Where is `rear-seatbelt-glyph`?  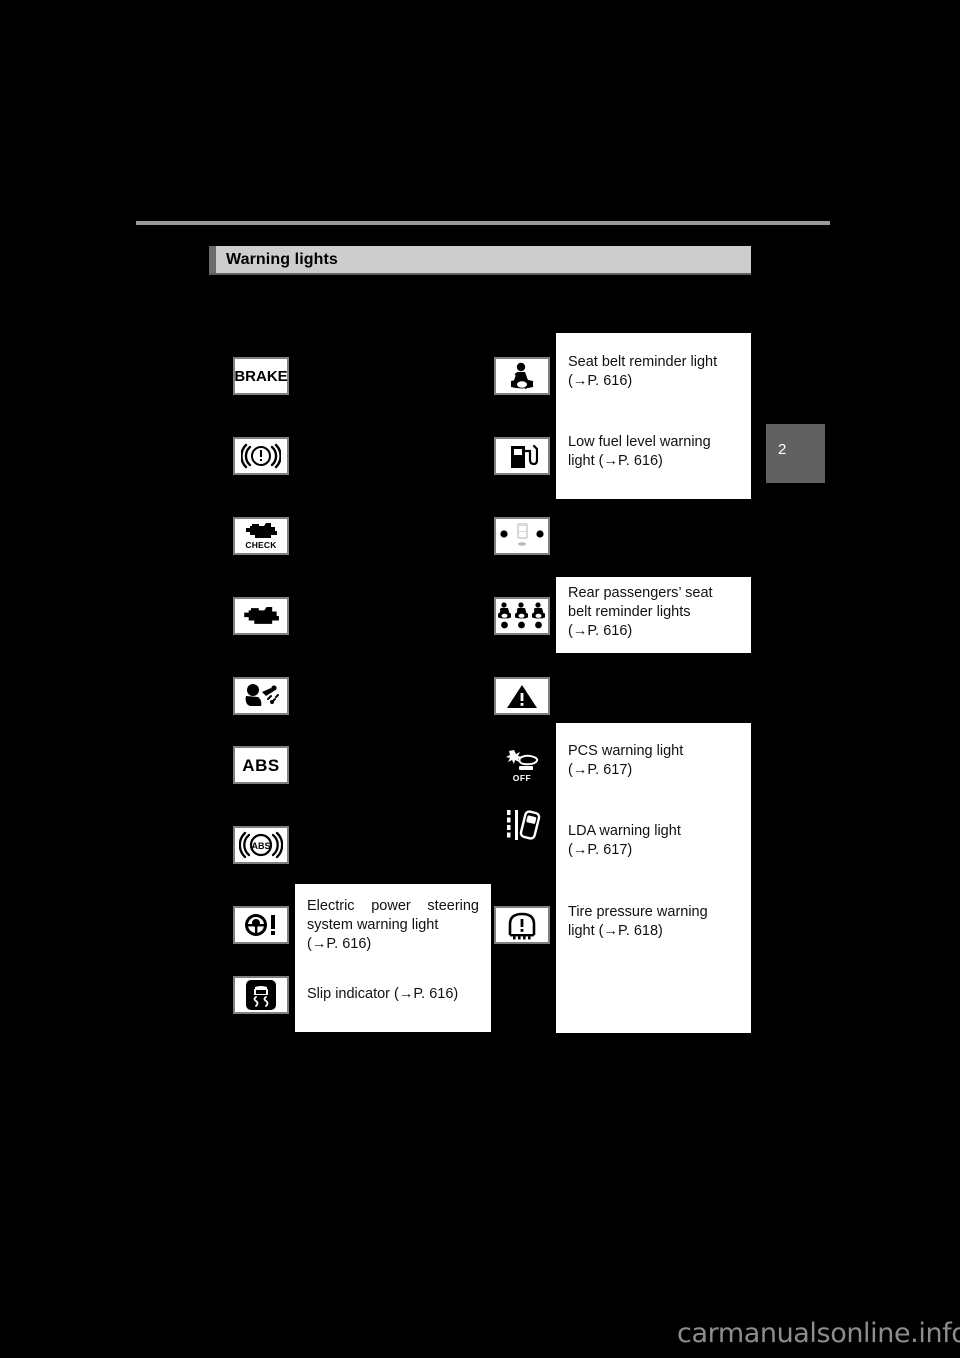 rear-seatbelt-glyph is located at coordinates (521, 615).